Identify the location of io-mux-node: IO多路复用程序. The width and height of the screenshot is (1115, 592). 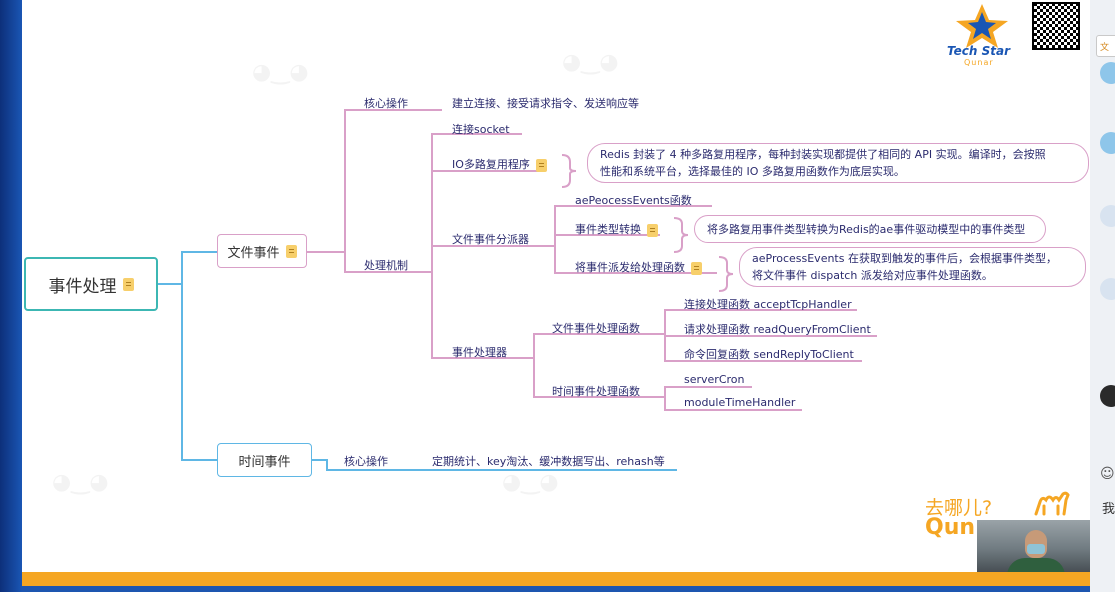
(499, 164).